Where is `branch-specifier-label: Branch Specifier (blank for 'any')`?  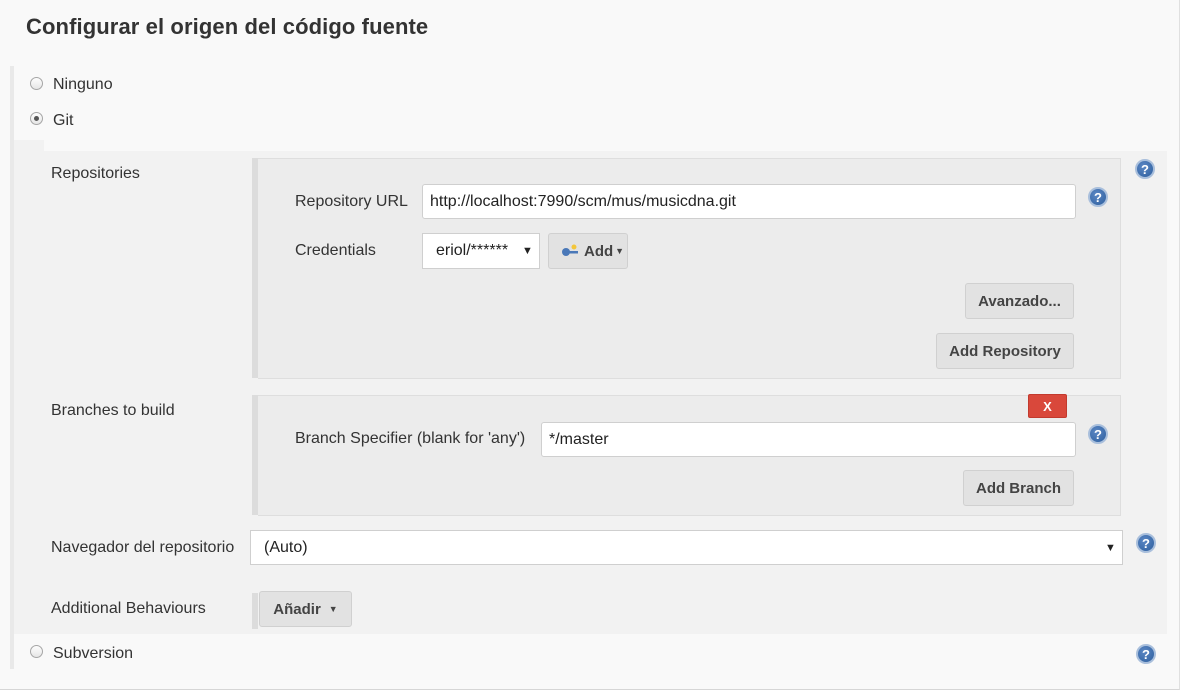
branch-specifier-label: Branch Specifier (blank for 'any') is located at coordinates (410, 438).